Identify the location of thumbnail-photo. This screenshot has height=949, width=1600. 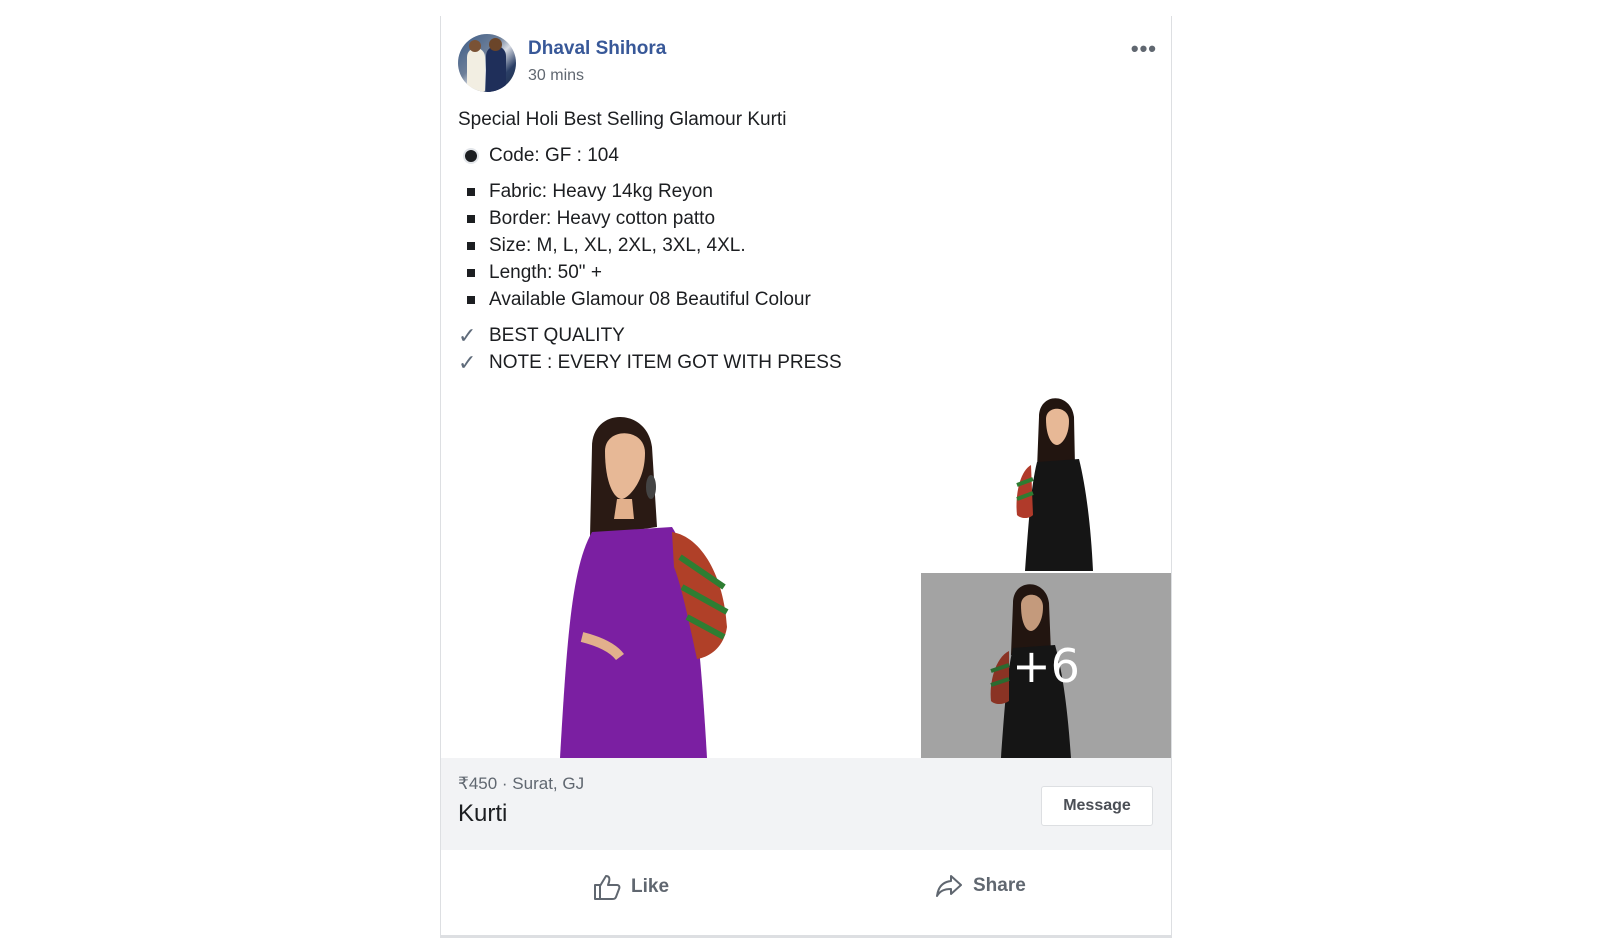
(1046, 479).